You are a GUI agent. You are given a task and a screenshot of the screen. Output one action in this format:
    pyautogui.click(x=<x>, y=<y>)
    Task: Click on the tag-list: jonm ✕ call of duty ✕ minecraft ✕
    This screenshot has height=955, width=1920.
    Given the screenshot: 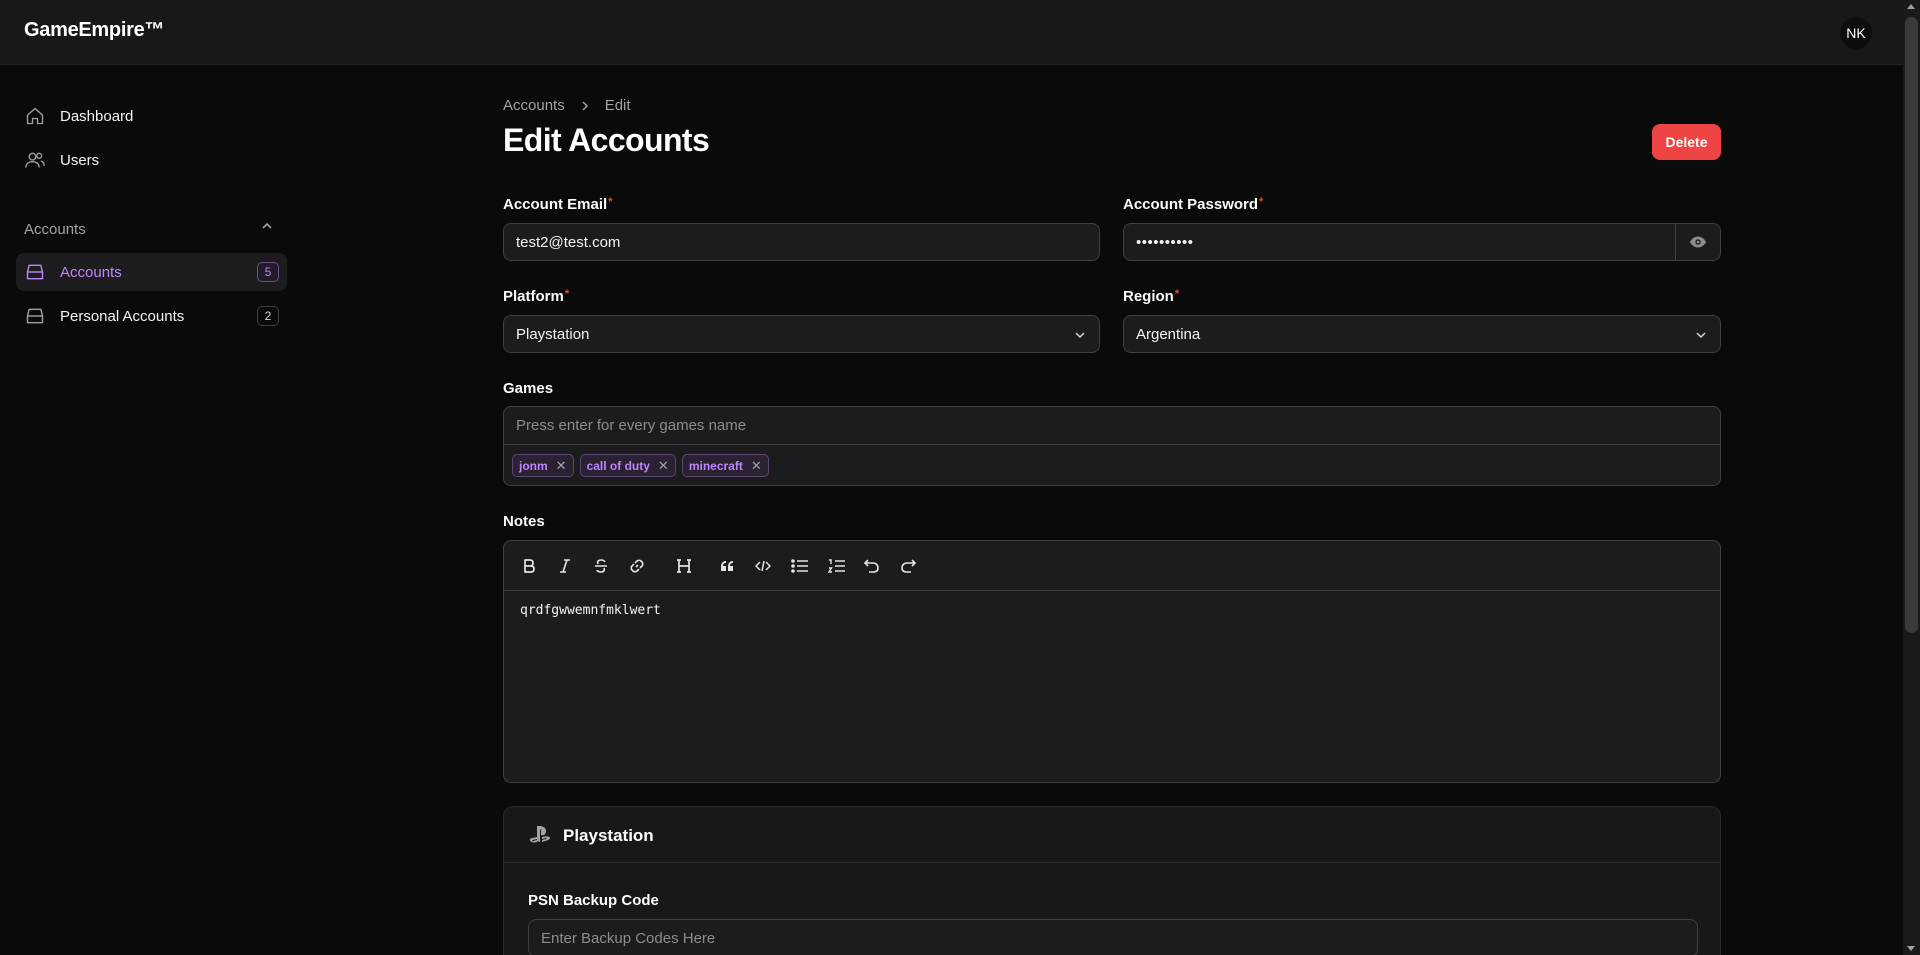 What is the action you would take?
    pyautogui.click(x=640, y=465)
    